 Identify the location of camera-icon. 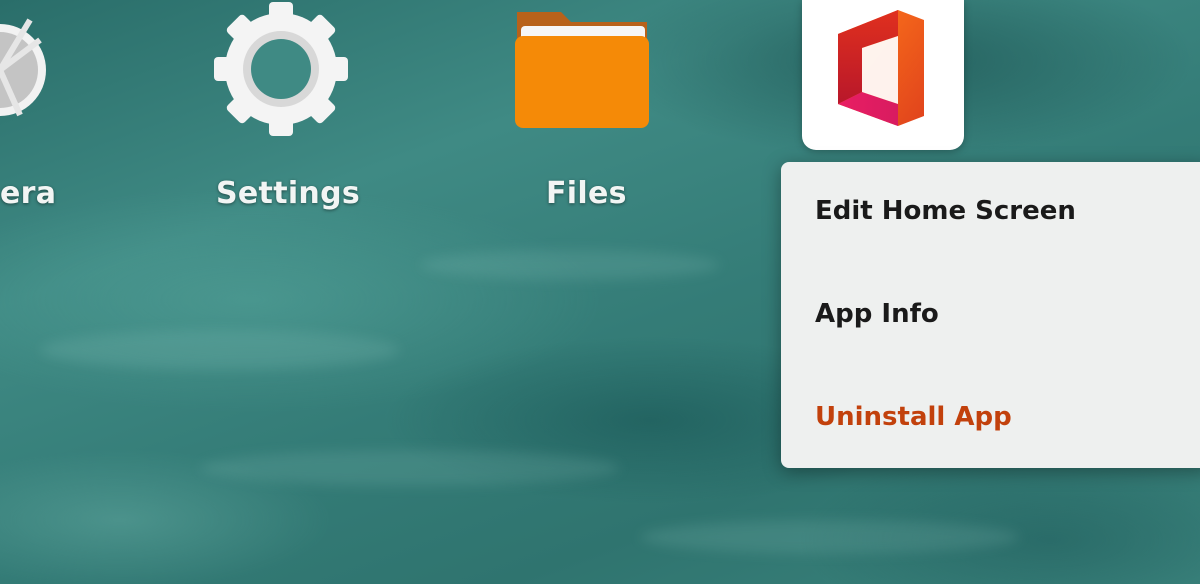
(23, 67).